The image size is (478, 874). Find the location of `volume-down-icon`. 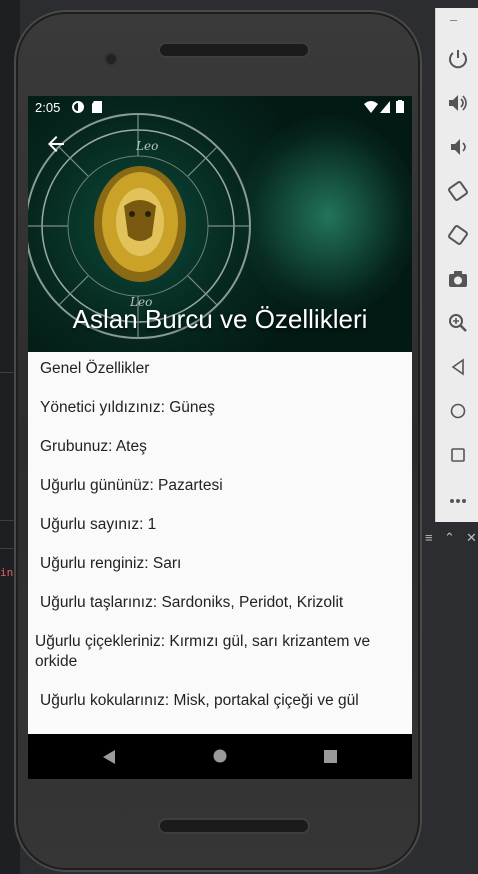

volume-down-icon is located at coordinates (457, 147).